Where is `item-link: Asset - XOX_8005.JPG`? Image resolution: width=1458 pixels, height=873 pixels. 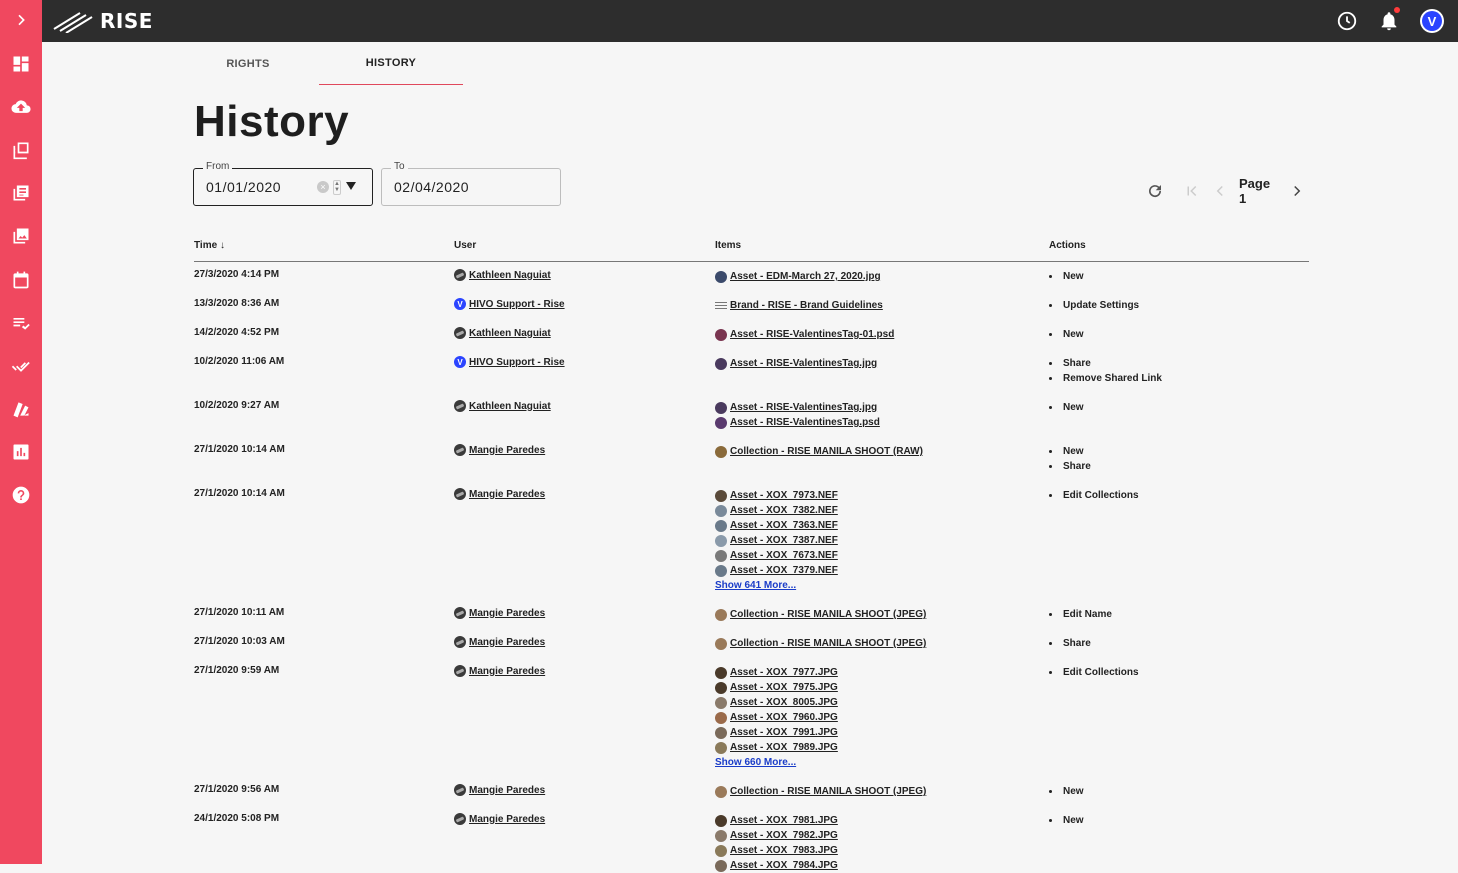 item-link: Asset - XOX_8005.JPG is located at coordinates (784, 702).